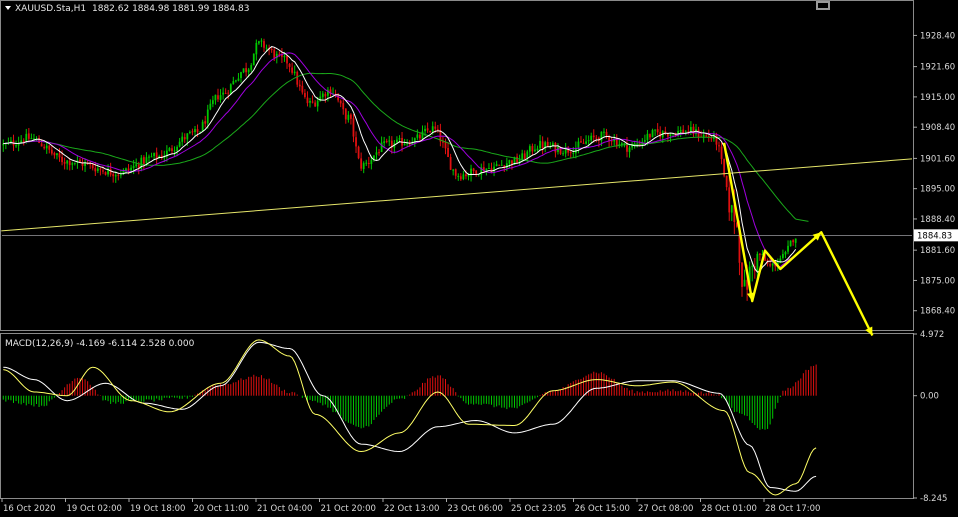 The width and height of the screenshot is (958, 517). I want to click on price-tick-label: 1895.00, so click(937, 190).